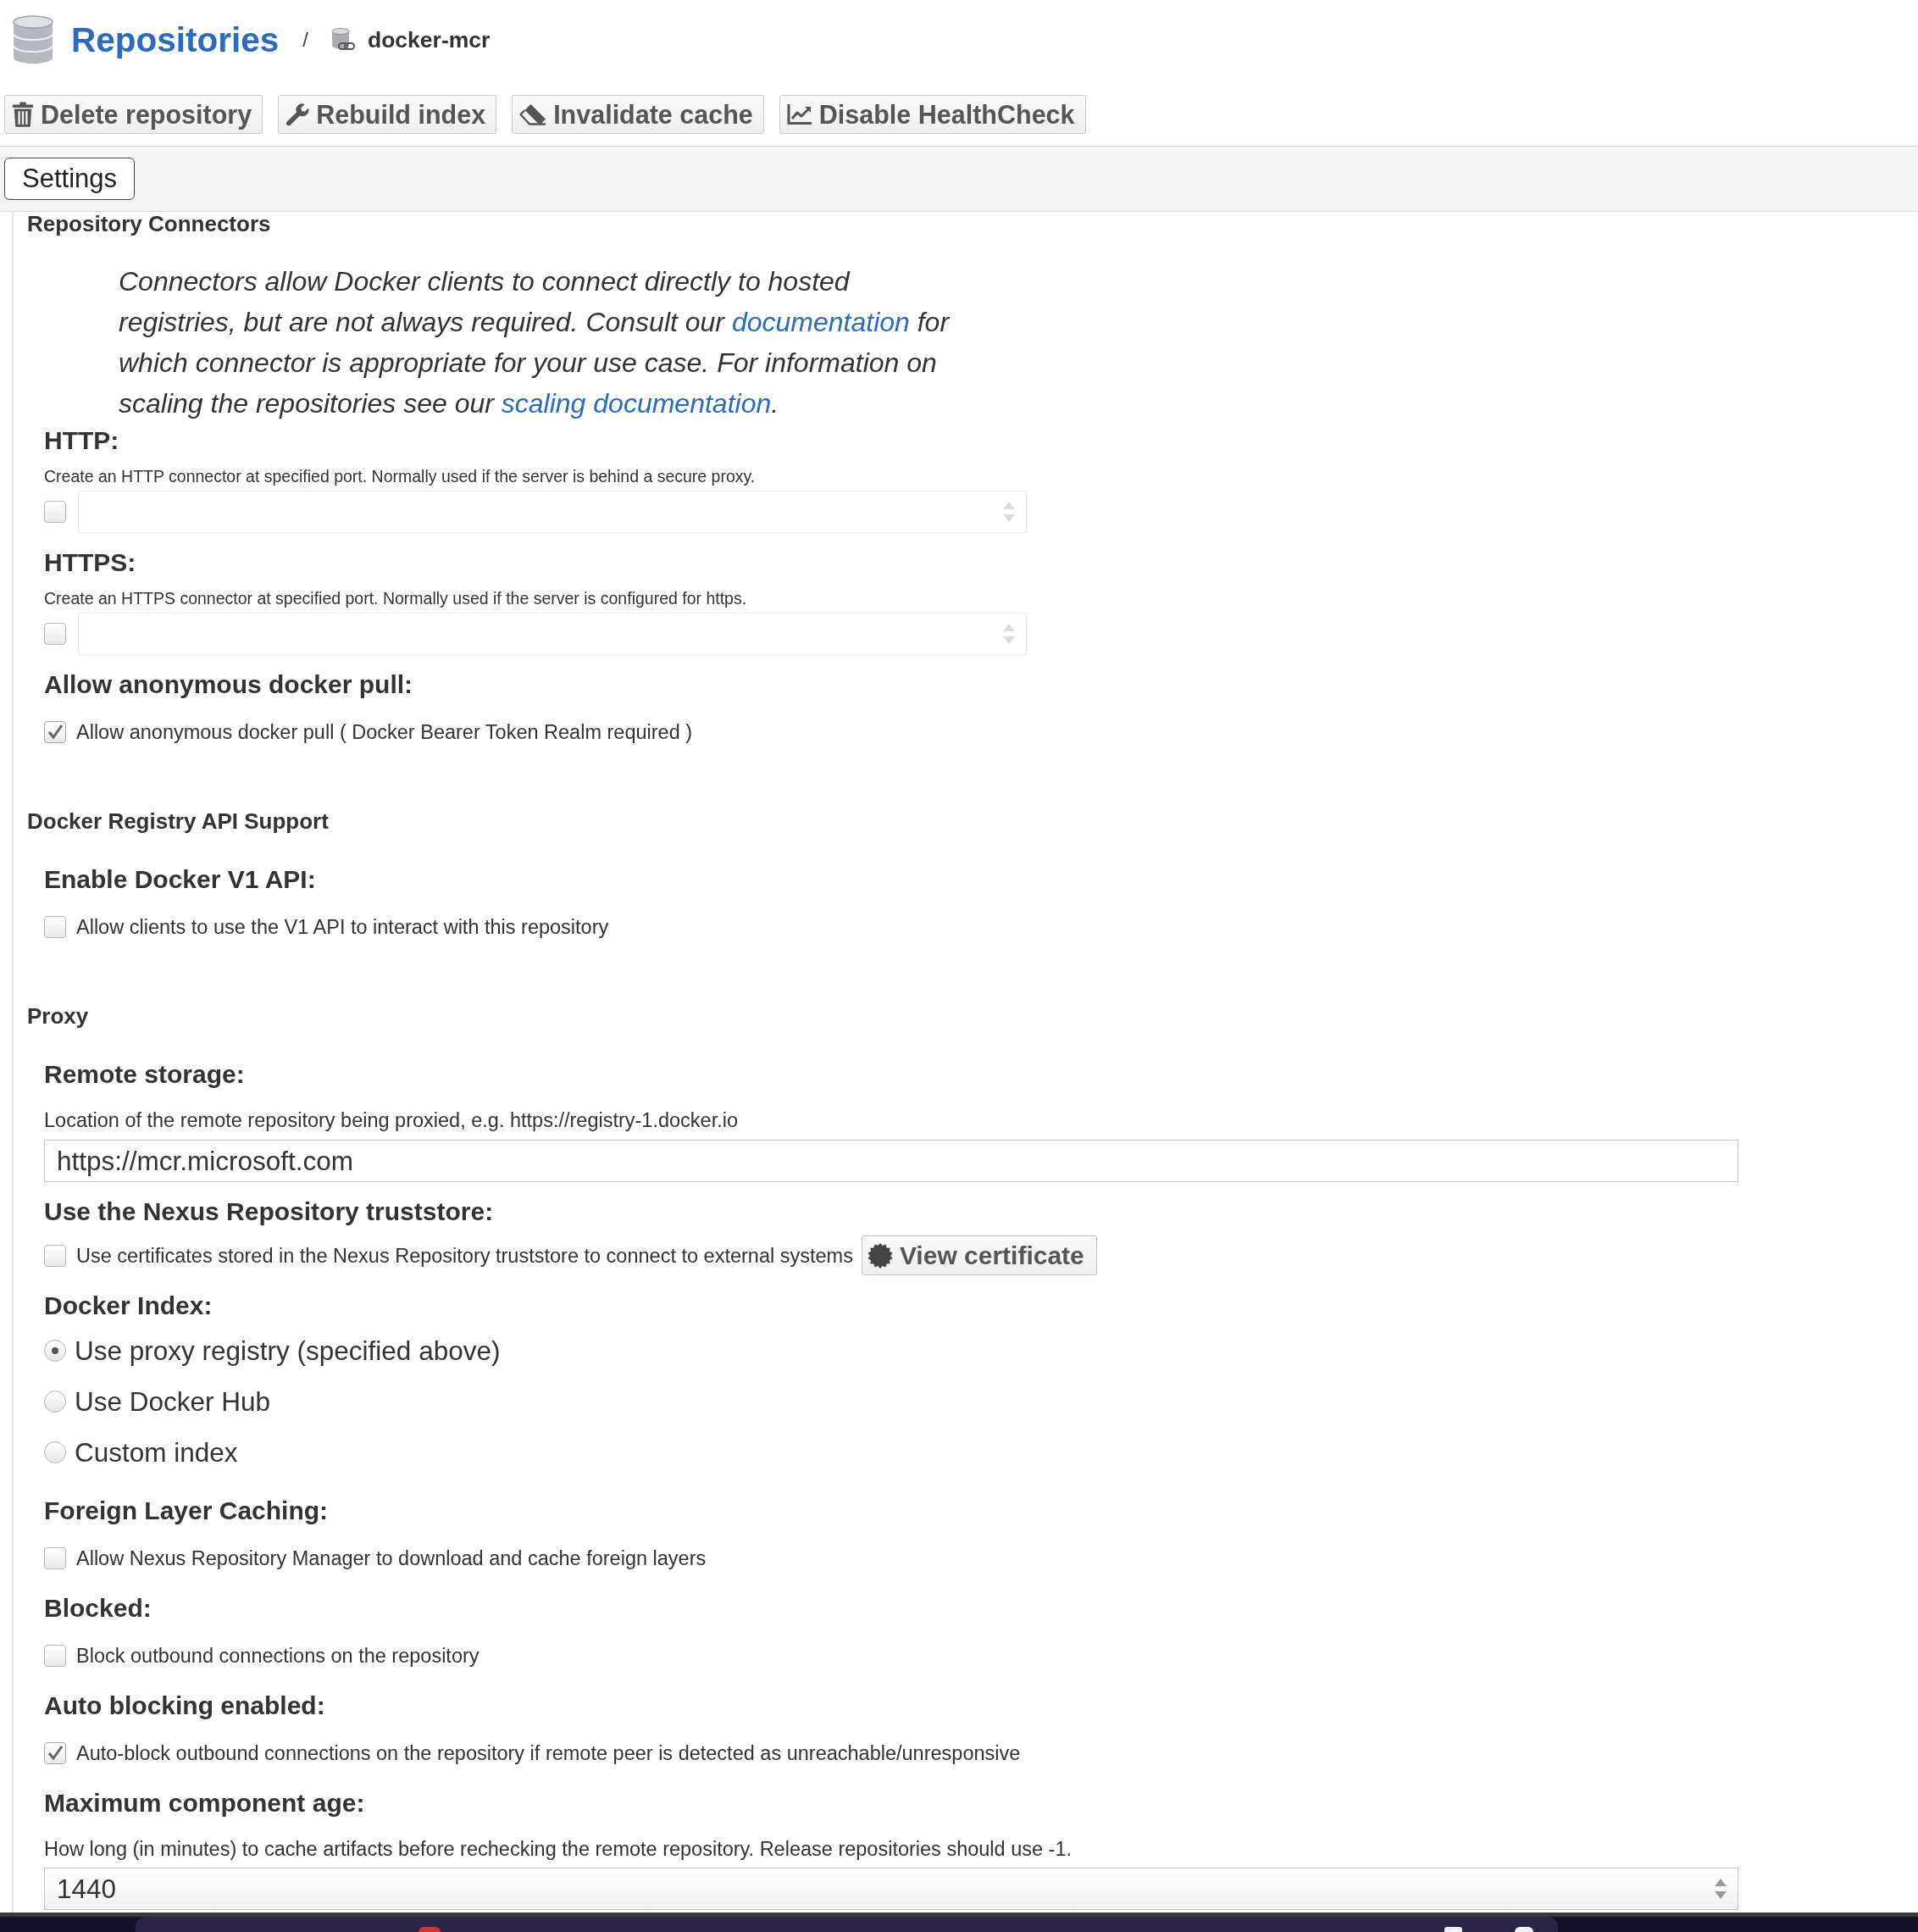 The width and height of the screenshot is (1918, 1932). What do you see at coordinates (548, 1753) in the screenshot?
I see `checkbox-label: Auto-block outbound connections on the repository if remote peer is detected as unreachable/unresponsive` at bounding box center [548, 1753].